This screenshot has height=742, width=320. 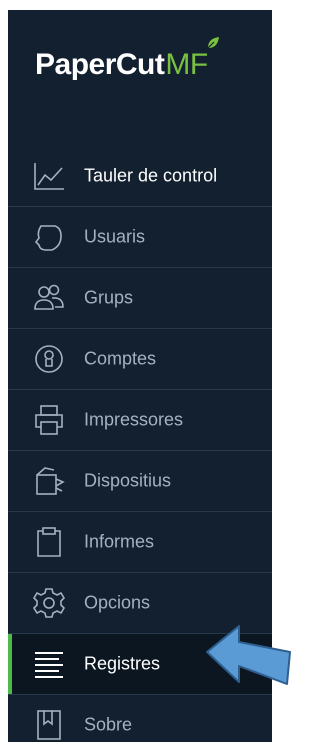 I want to click on printer-icon, so click(x=49, y=420).